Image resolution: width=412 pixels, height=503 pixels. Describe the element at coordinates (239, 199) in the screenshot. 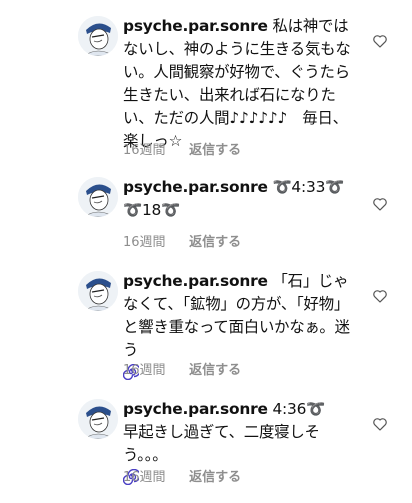

I see `comment-body: psyche.par.sonre ➰4:33➰ ➰18➰` at that location.